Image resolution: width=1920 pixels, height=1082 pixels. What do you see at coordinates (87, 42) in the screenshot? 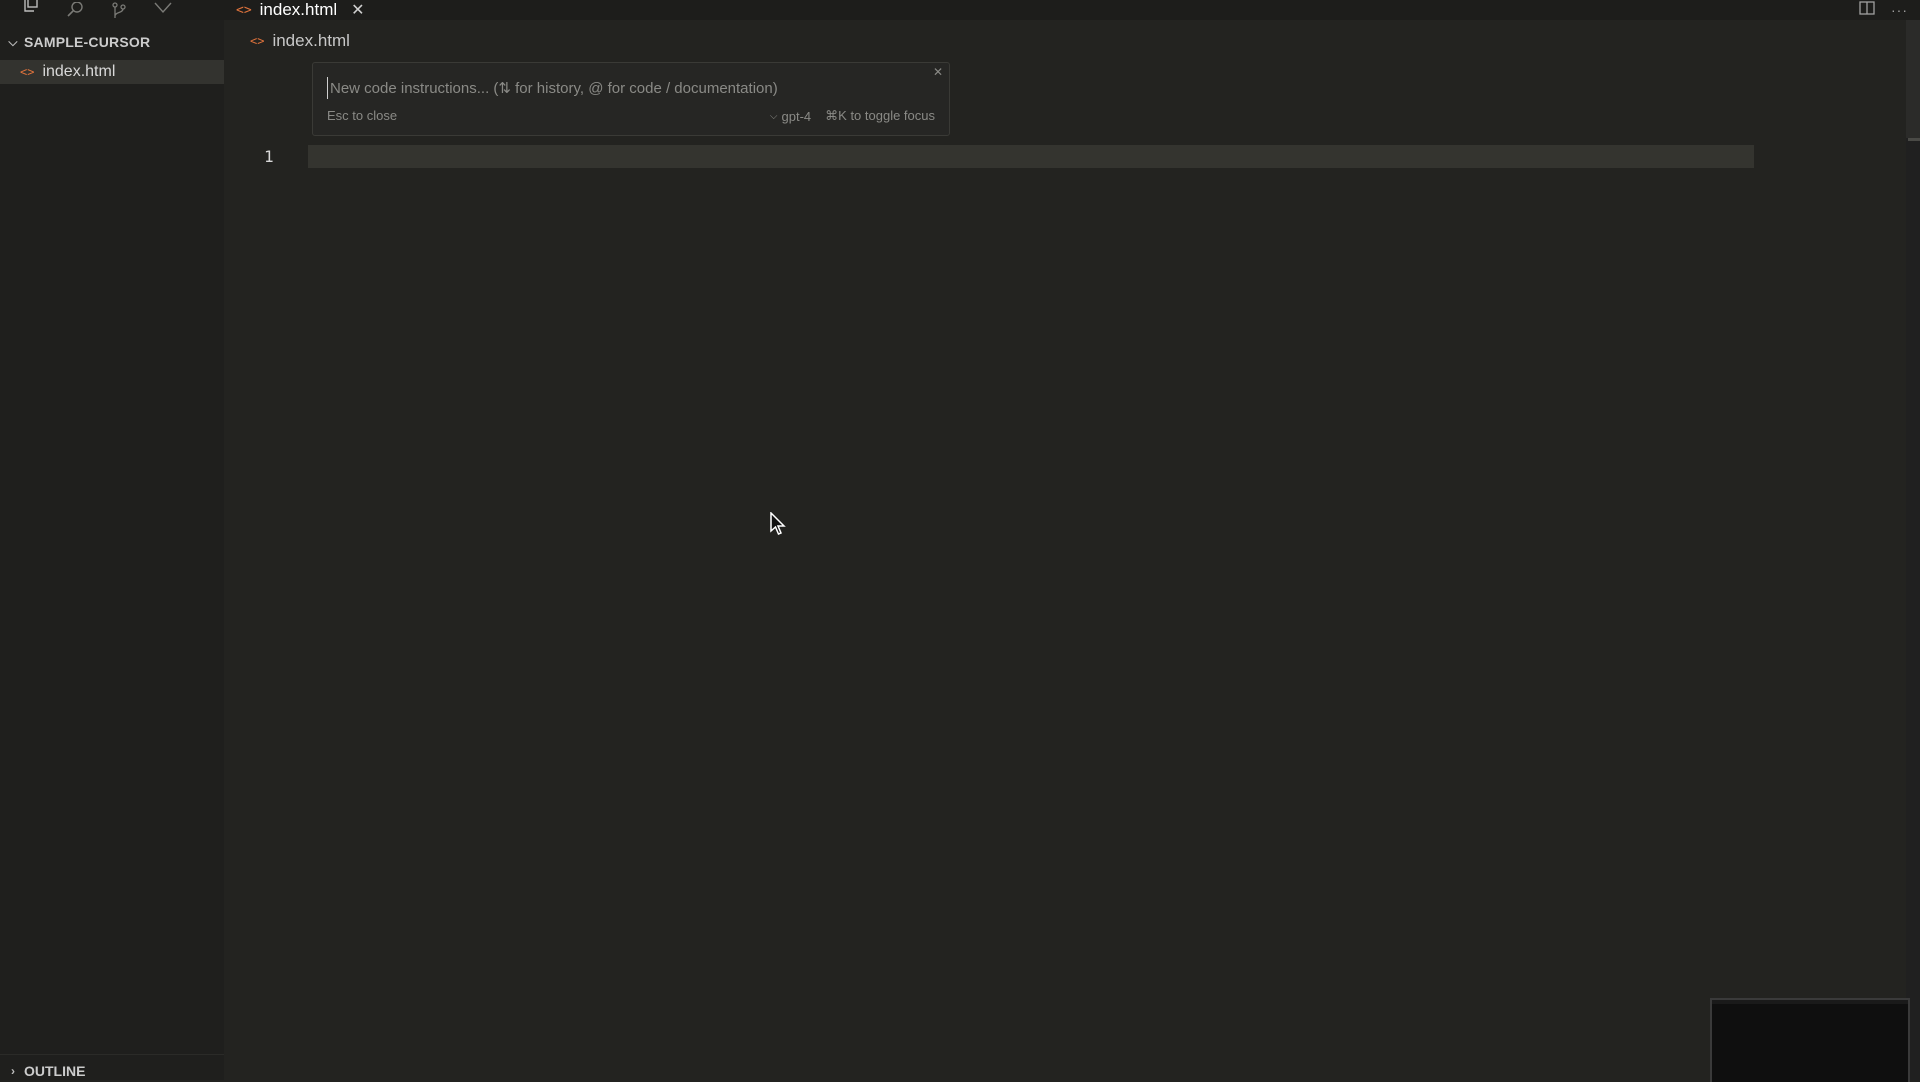
I see `folder-name: SAMPLE-CURSOR` at bounding box center [87, 42].